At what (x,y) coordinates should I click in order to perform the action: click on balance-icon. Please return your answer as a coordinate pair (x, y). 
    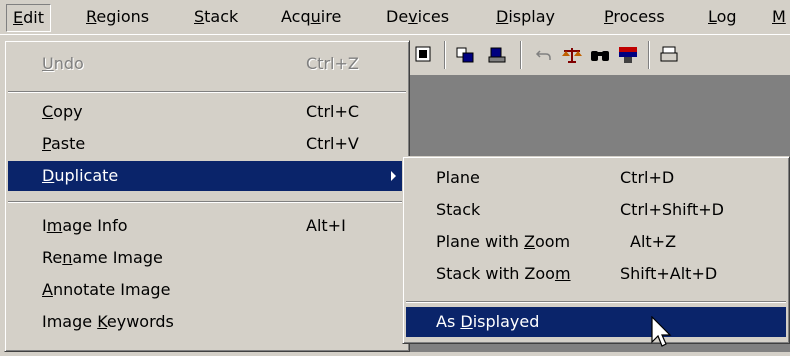
    Looking at the image, I should click on (572, 55).